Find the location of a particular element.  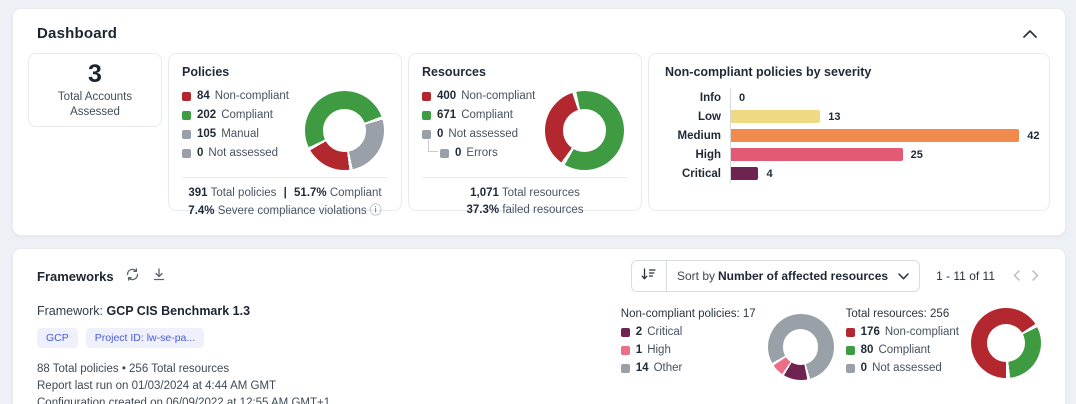

legend-item-errors: 0 Errors is located at coordinates (481, 149).